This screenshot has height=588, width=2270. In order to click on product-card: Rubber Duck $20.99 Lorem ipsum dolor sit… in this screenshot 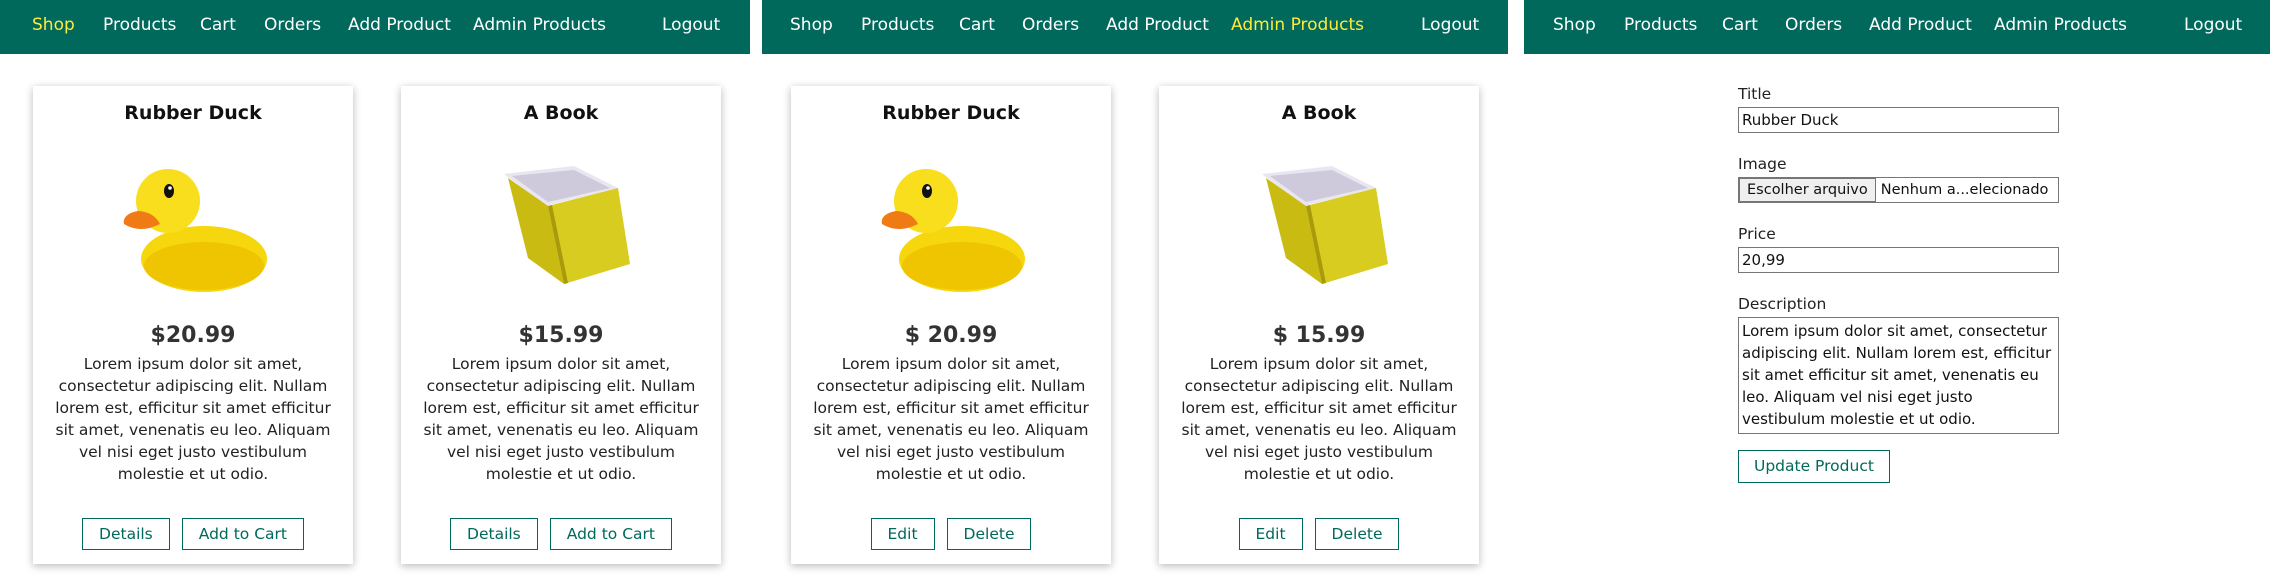, I will do `click(193, 325)`.